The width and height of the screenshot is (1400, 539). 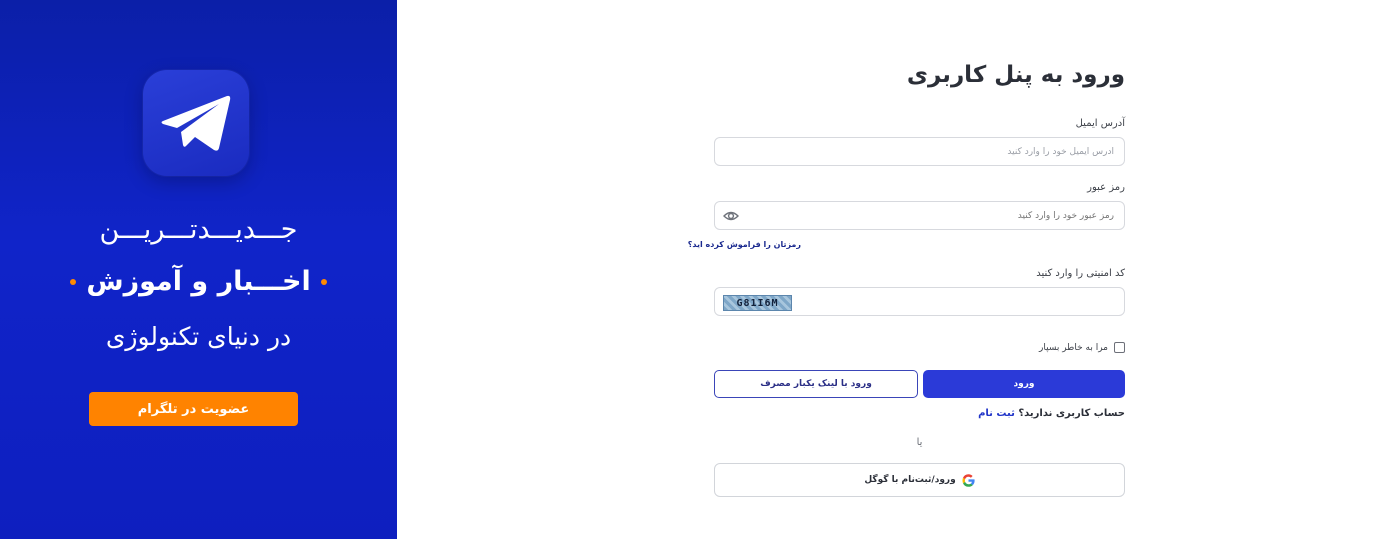 I want to click on captcha-text: G81I6M, so click(x=757, y=303).